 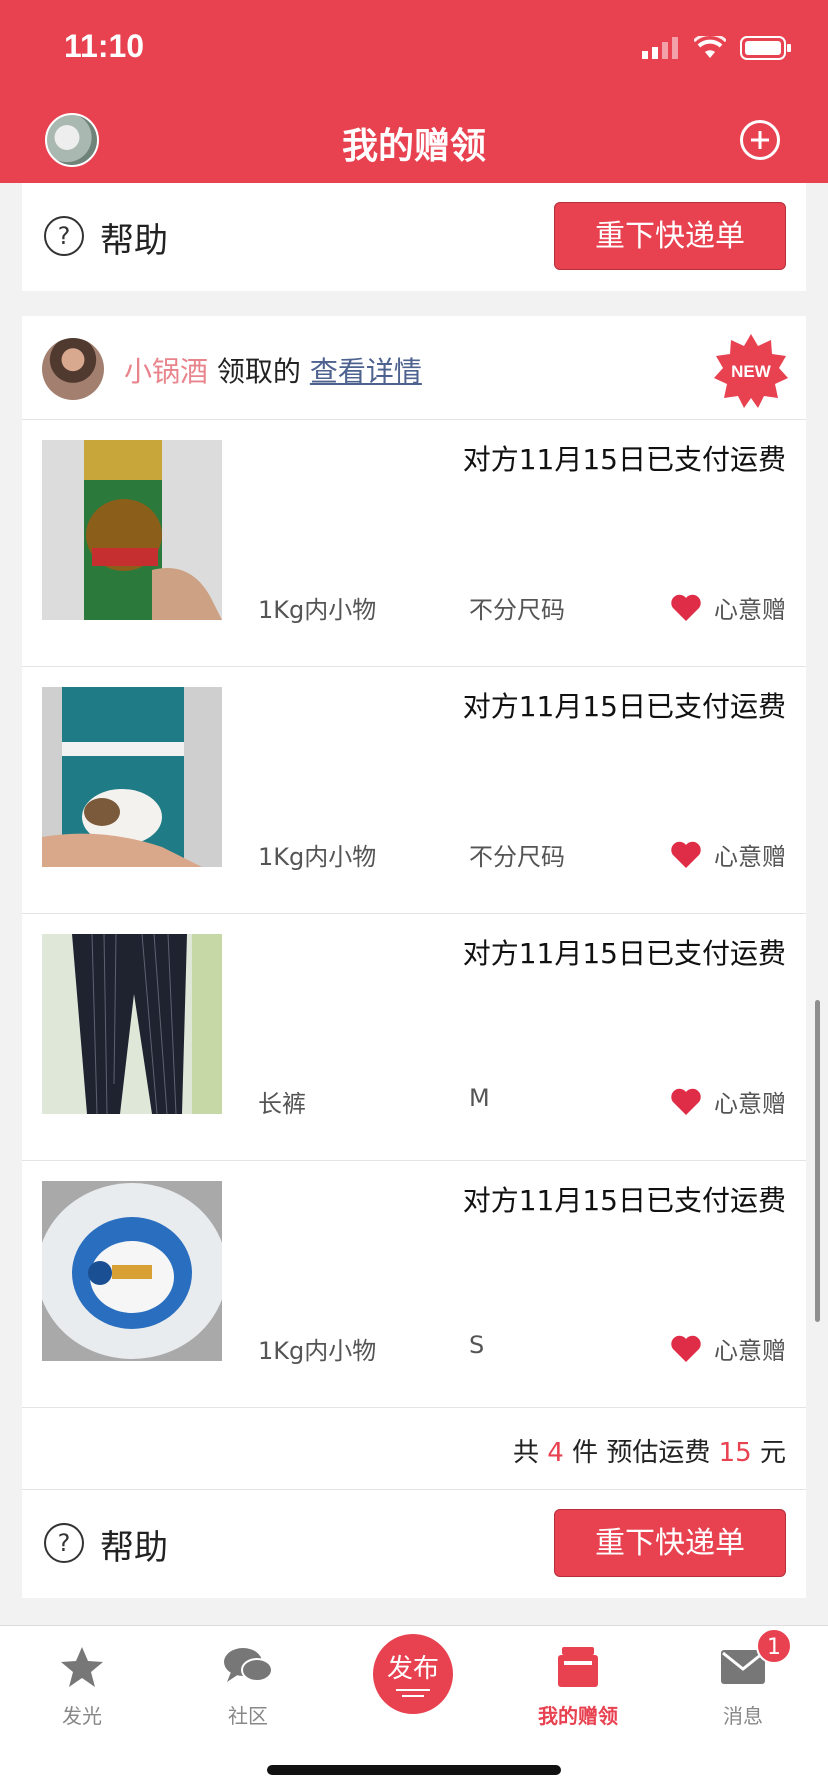 I want to click on card-header-text: 小锅酒 领取的 查看详情, so click(x=273, y=370).